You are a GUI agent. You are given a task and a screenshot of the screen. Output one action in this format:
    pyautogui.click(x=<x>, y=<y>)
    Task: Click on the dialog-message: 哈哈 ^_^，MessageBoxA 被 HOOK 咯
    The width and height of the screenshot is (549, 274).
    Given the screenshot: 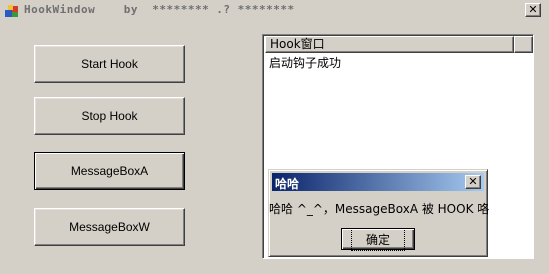 What is the action you would take?
    pyautogui.click(x=379, y=209)
    